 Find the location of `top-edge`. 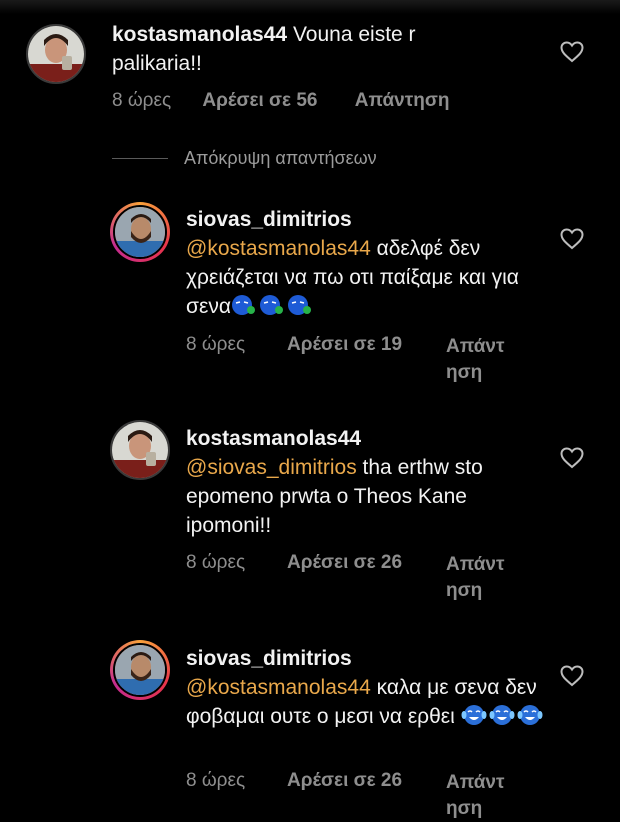

top-edge is located at coordinates (310, 7).